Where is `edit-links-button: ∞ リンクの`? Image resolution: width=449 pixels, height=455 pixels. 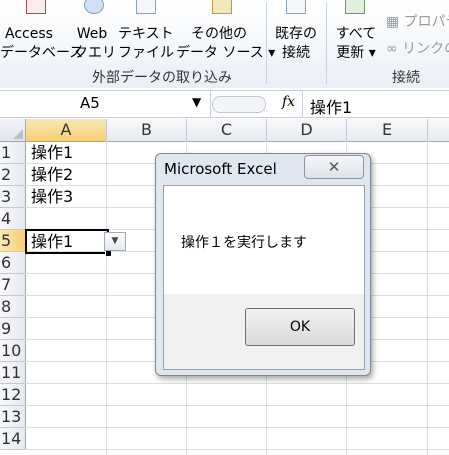 edit-links-button: ∞ リンクの is located at coordinates (417, 49).